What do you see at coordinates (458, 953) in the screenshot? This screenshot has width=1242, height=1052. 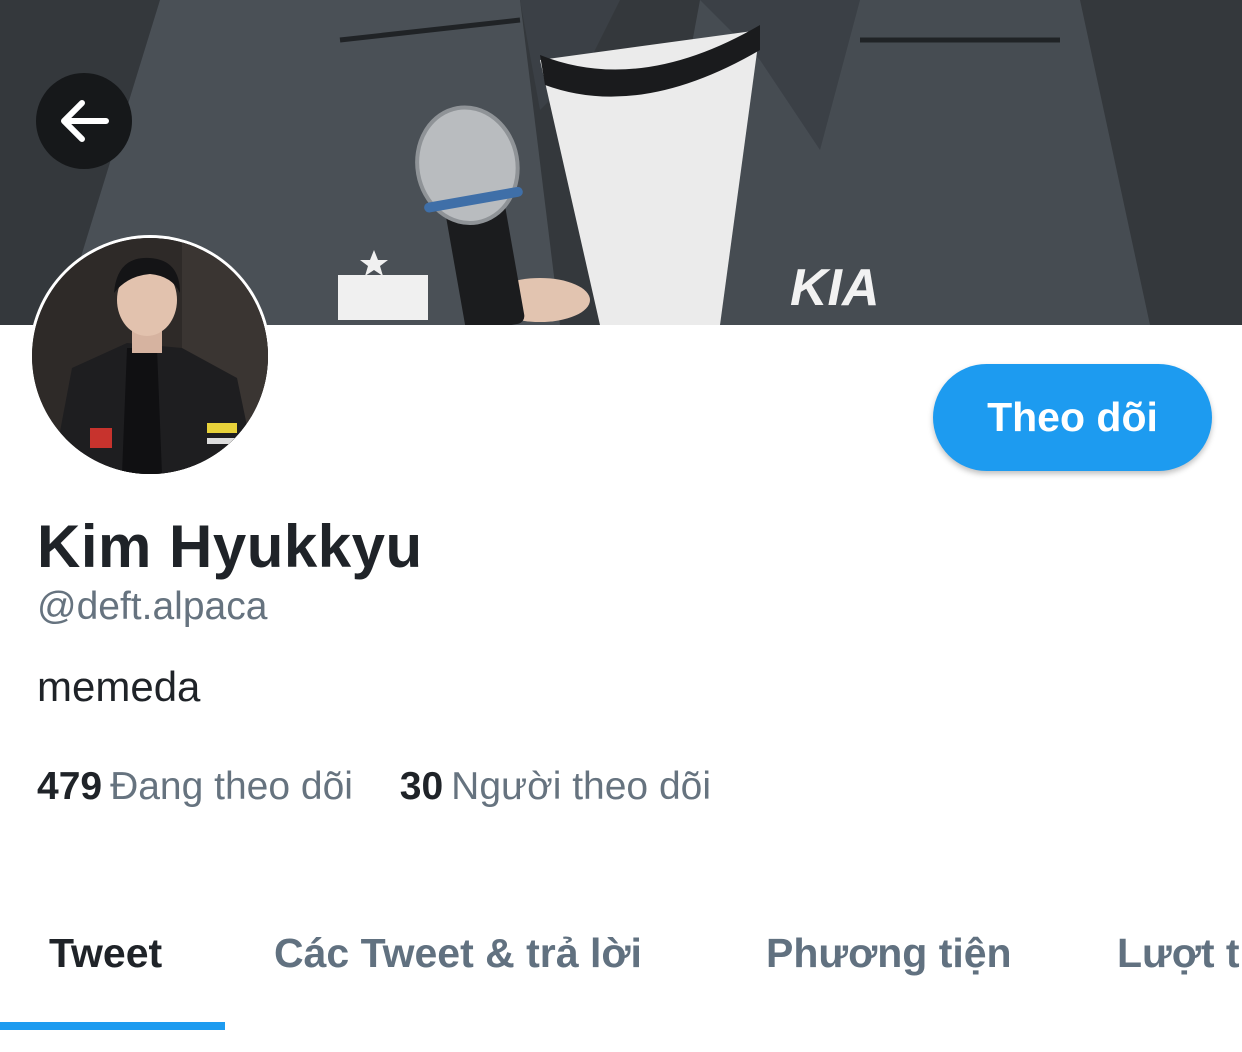 I see `tab-tweets-and-replies: Các Tweet & trả lời` at bounding box center [458, 953].